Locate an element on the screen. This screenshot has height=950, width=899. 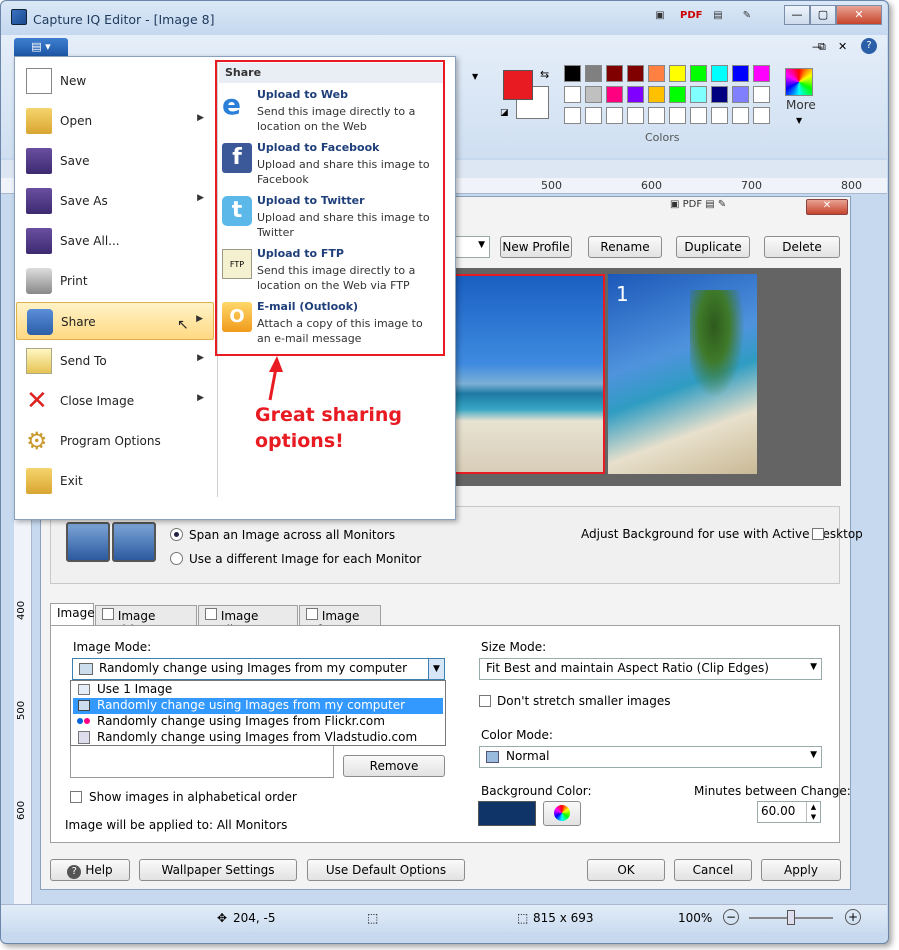
scanner-icon: ▤ is located at coordinates (718, 16).